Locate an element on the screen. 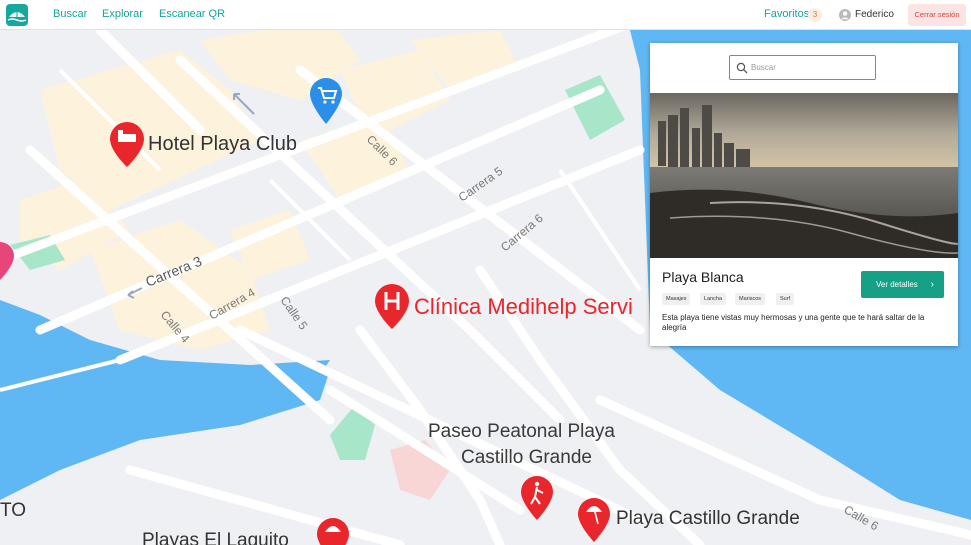 The height and width of the screenshot is (545, 971). poi-label-playa-castillo-grande: Playa Castillo Grande is located at coordinates (708, 519).